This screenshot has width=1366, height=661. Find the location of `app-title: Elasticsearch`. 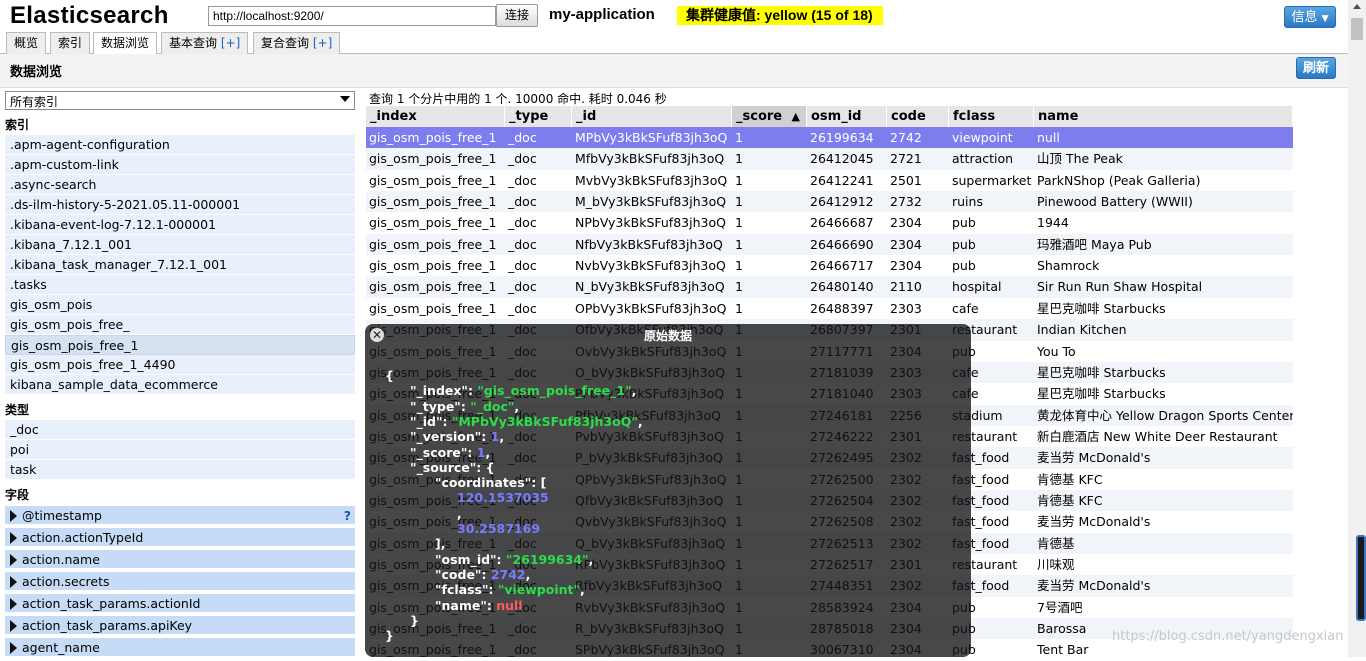

app-title: Elasticsearch is located at coordinates (89, 15).